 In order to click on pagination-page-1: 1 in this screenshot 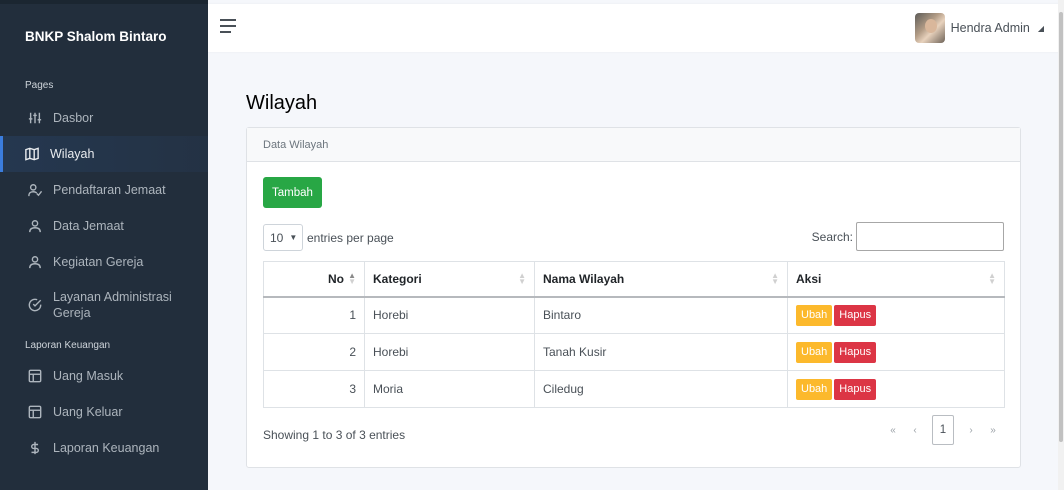, I will do `click(943, 430)`.